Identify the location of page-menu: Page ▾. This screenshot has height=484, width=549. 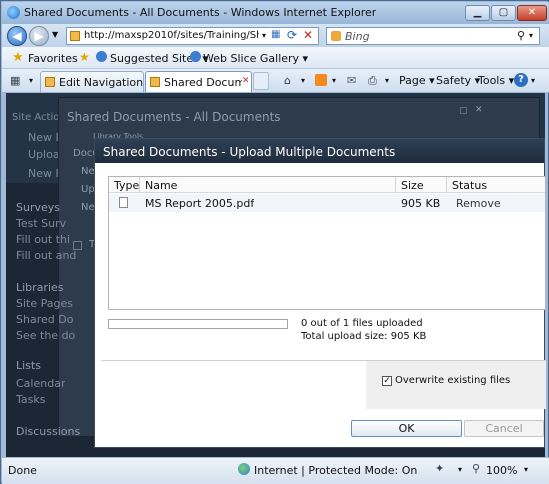
(417, 80).